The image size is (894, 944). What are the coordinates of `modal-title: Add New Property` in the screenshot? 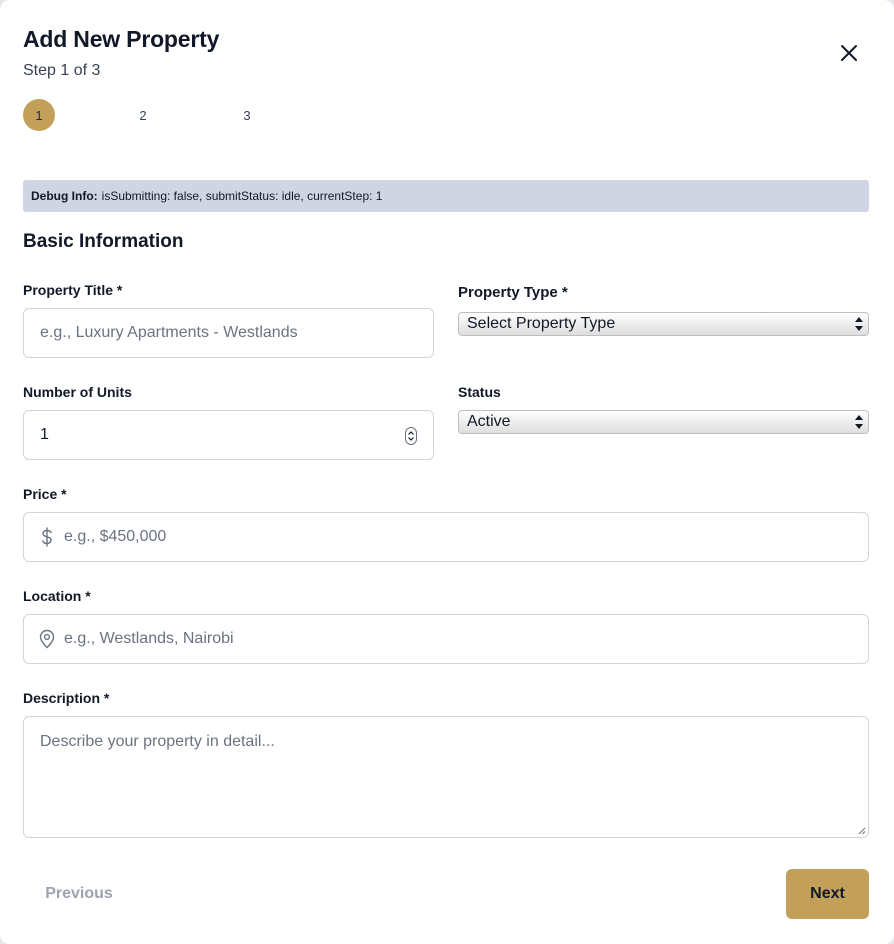 It's located at (121, 39).